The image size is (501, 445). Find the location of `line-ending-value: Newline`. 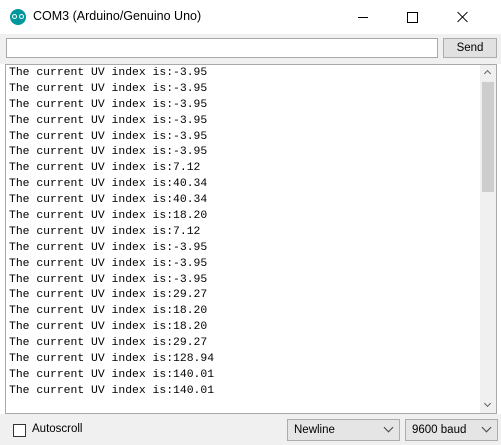

line-ending-value: Newline is located at coordinates (314, 430).